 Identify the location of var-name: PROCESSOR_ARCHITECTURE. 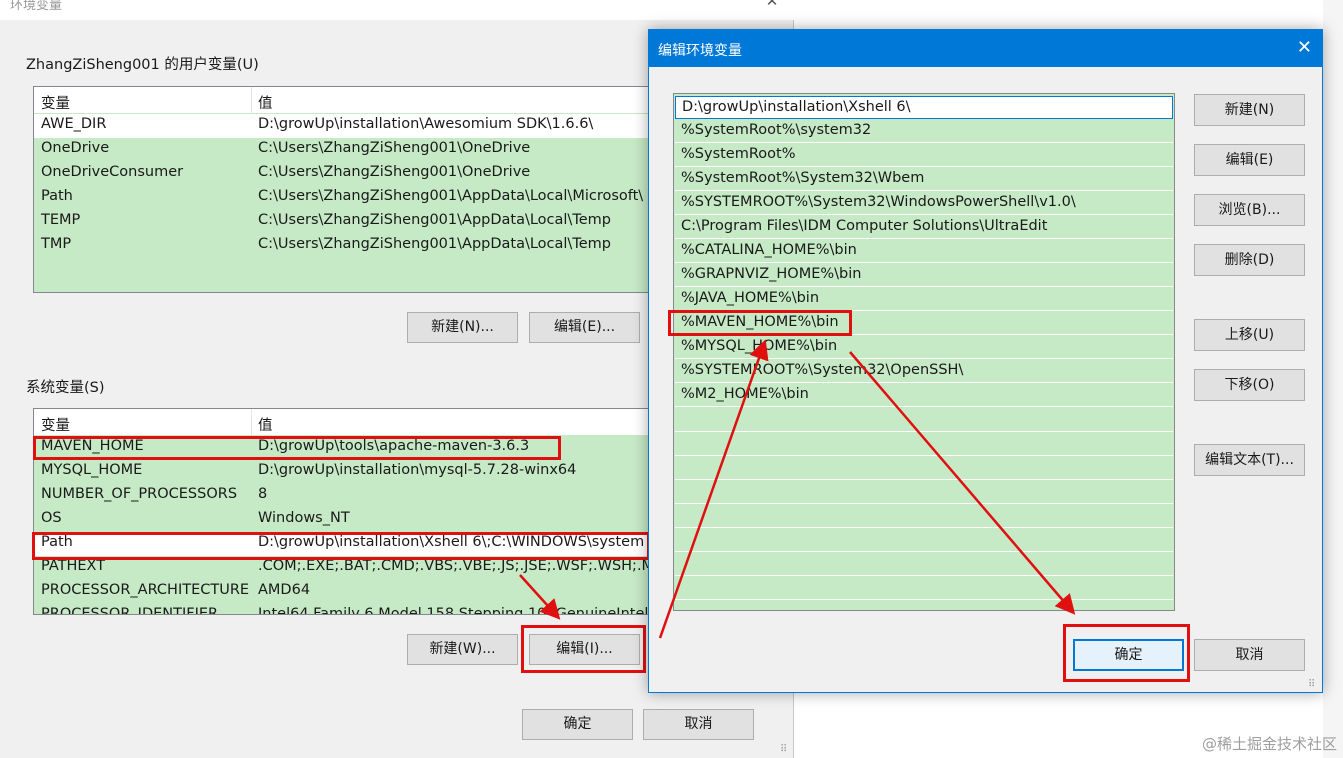
(145, 590).